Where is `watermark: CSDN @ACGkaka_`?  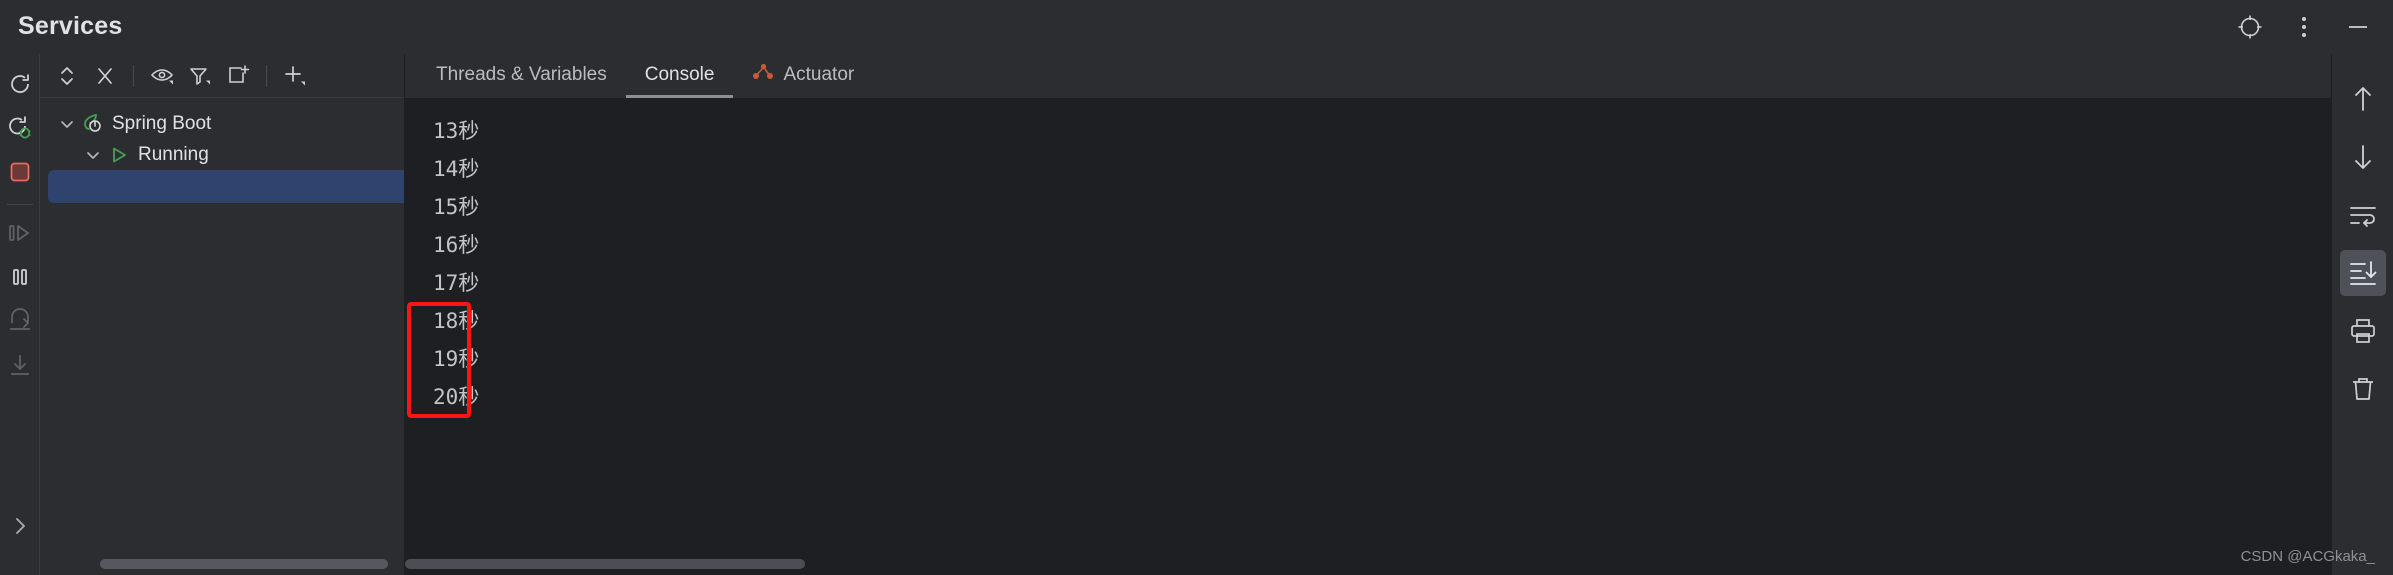 watermark: CSDN @ACGkaka_ is located at coordinates (2307, 556).